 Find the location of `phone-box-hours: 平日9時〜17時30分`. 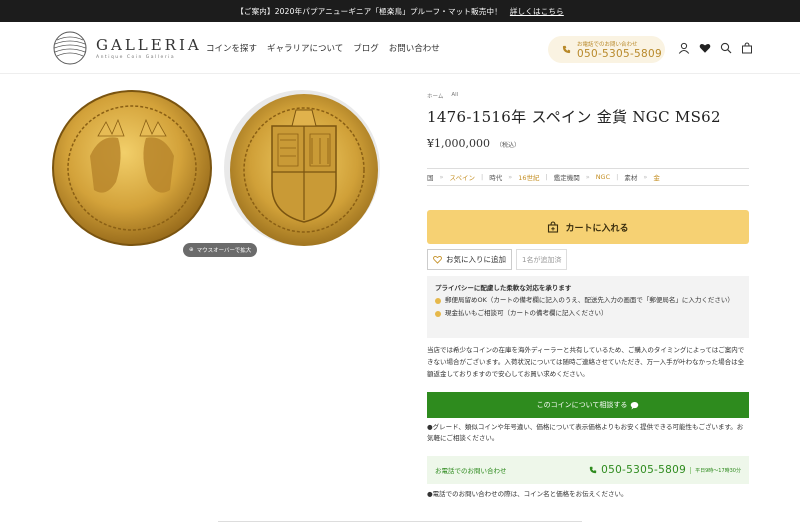

phone-box-hours: 平日9時〜17時30分 is located at coordinates (715, 470).